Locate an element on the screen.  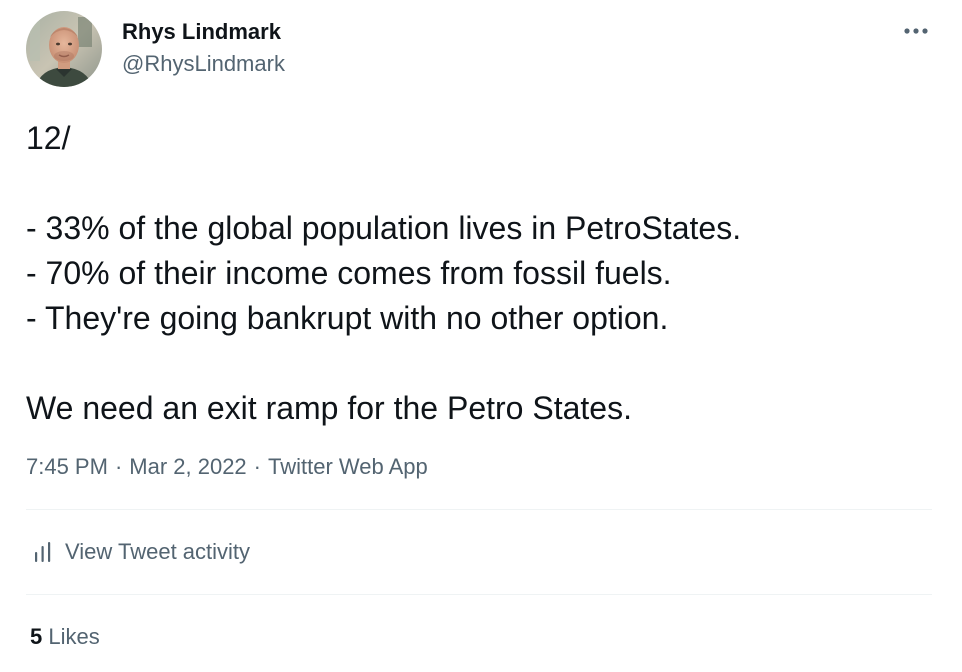
author-display-name: Rhys Lindmark is located at coordinates (201, 32).